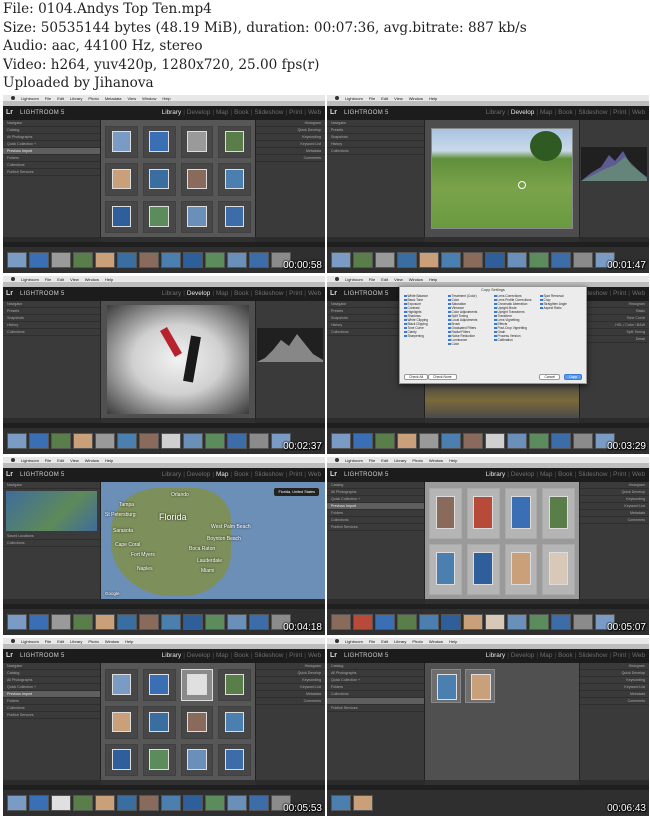  I want to click on panel-split-toning: Split Toning, so click(614, 332).